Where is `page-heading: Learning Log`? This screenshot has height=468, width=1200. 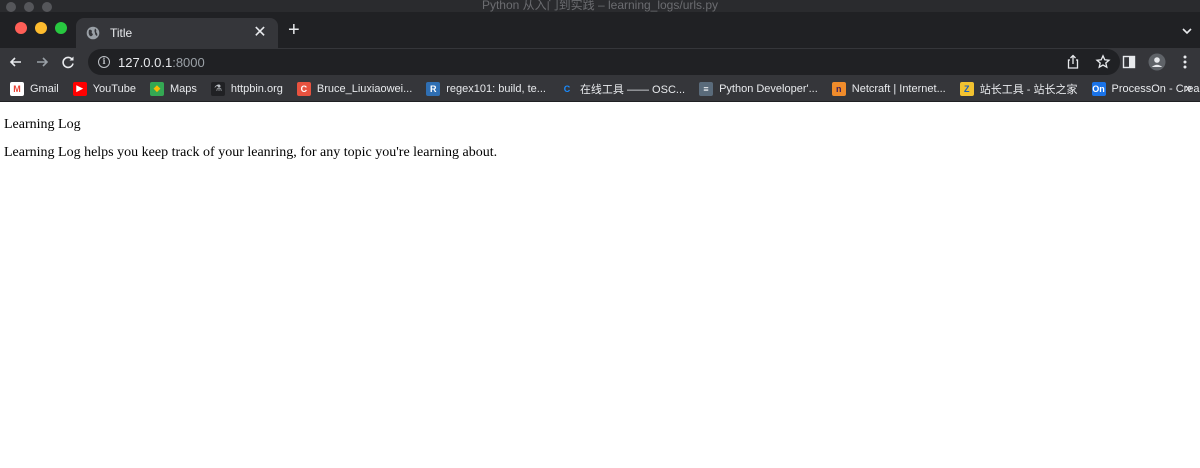 page-heading: Learning Log is located at coordinates (42, 124).